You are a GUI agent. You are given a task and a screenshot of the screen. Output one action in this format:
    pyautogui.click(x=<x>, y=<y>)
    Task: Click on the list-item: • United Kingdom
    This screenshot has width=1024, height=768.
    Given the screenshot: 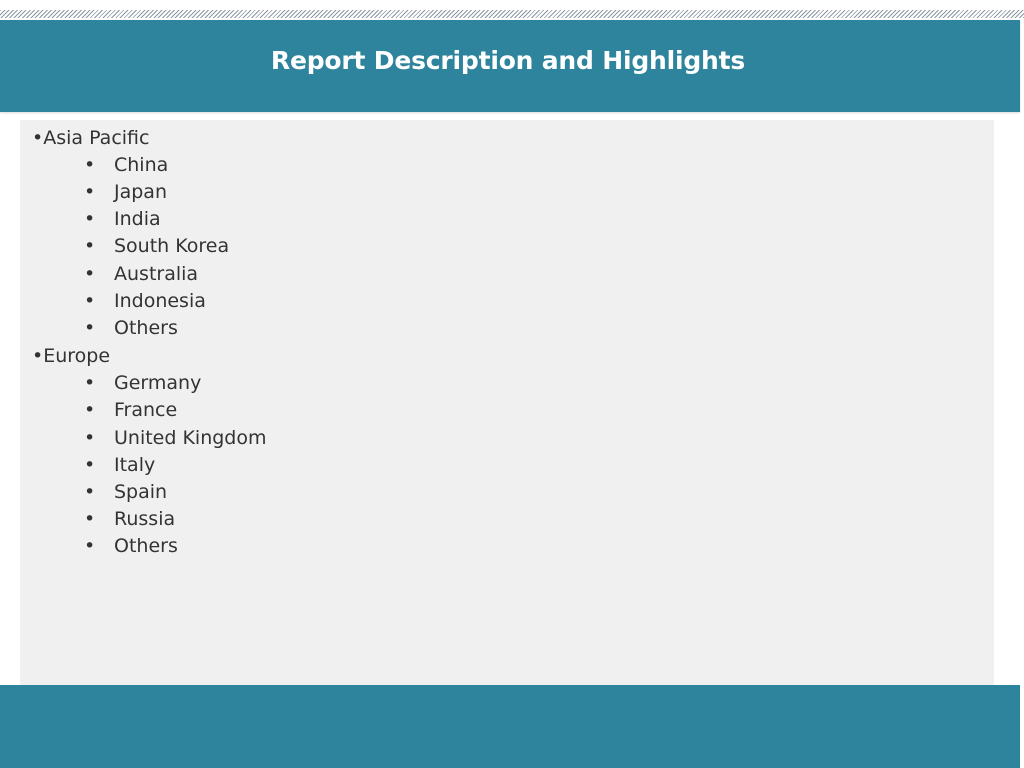 What is the action you would take?
    pyautogui.click(x=175, y=438)
    